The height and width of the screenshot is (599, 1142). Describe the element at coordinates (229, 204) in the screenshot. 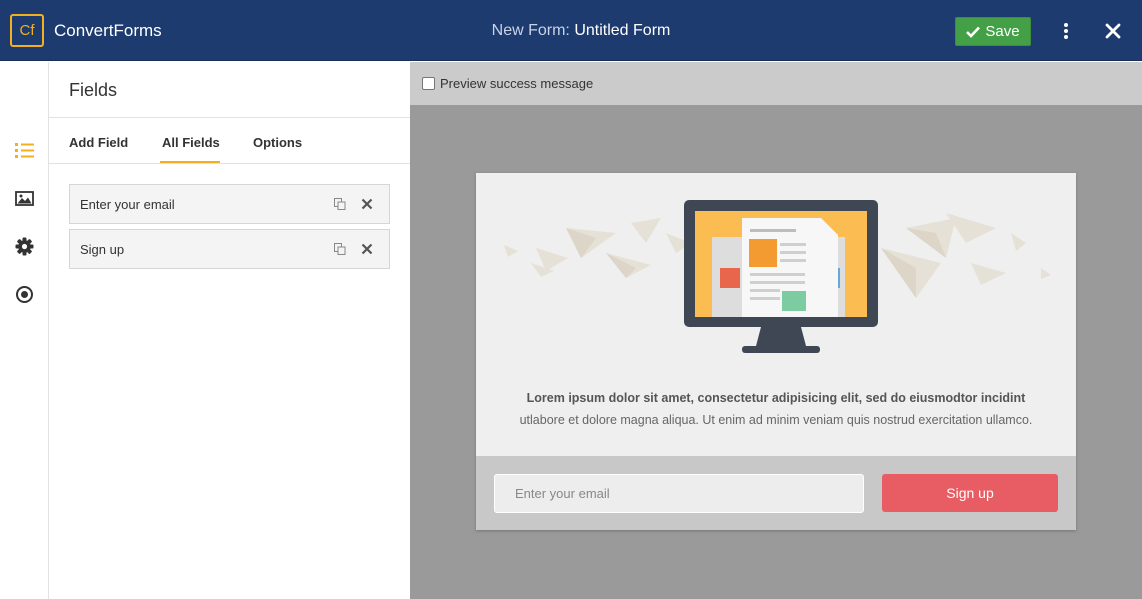

I see `field-item-email: Enter your email` at that location.